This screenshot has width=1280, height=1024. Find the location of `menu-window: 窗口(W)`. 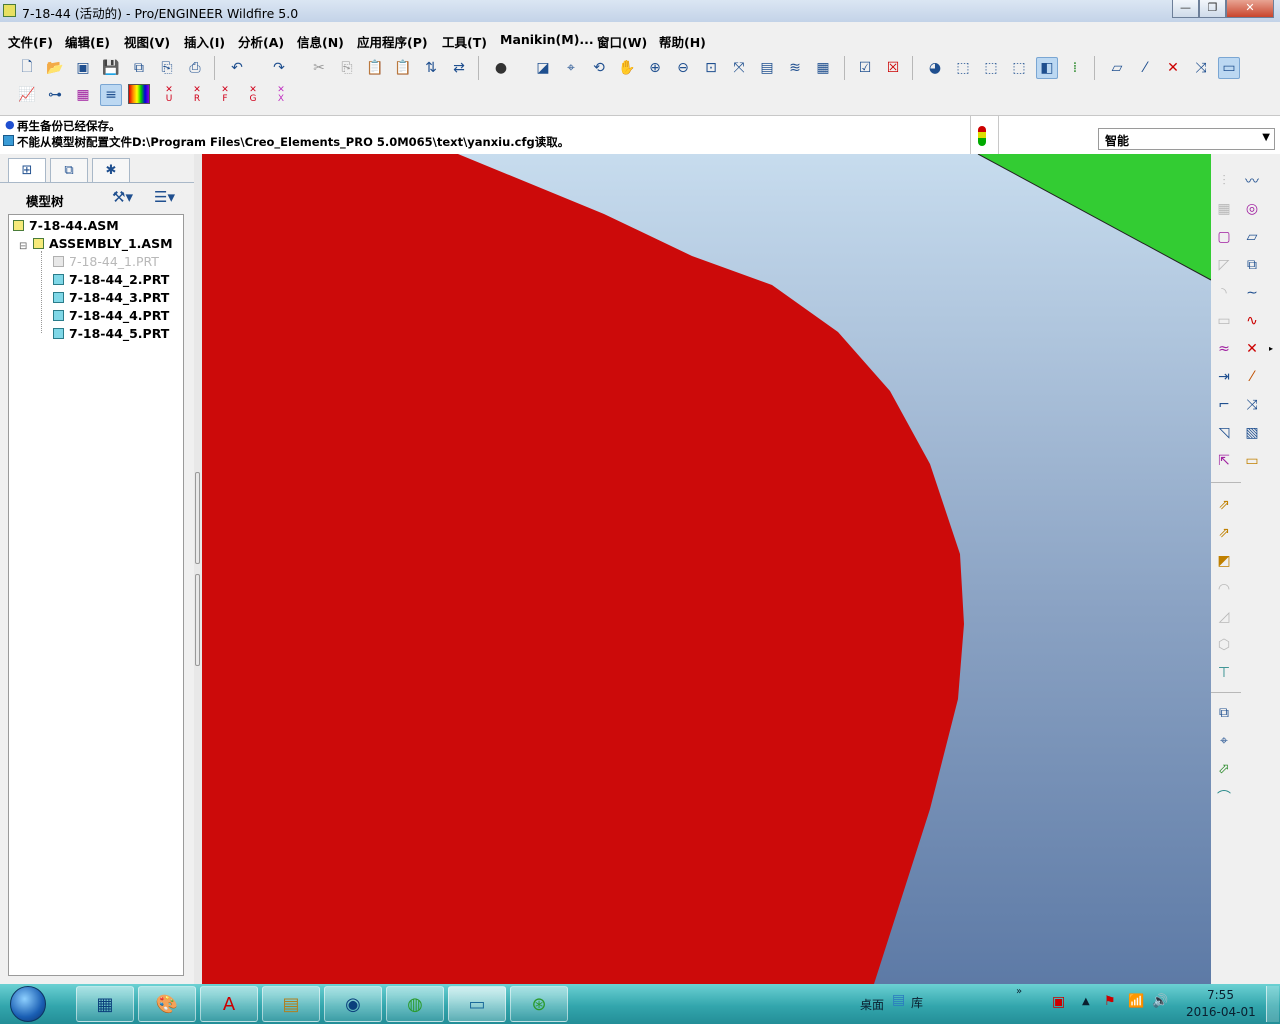

menu-window: 窗口(W) is located at coordinates (622, 41).